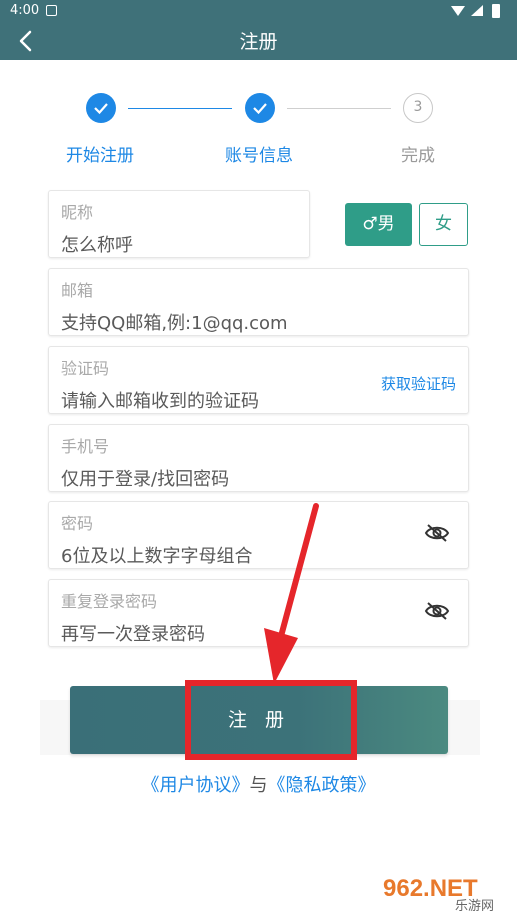 Image resolution: width=517 pixels, height=919 pixels. Describe the element at coordinates (258, 458) in the screenshot. I see `phone-field: 手机号 仅用于登录/找回密码` at that location.